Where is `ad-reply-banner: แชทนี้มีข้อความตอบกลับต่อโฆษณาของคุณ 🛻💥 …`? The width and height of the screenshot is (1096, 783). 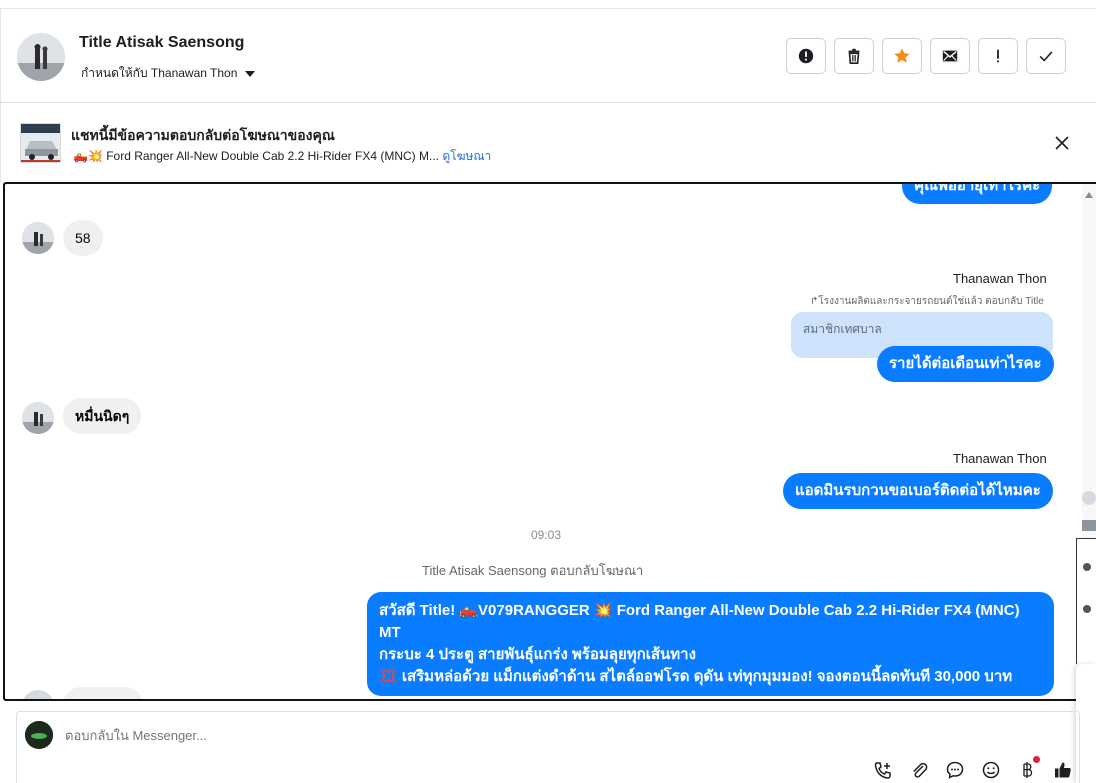 ad-reply-banner: แชทนี้มีข้อความตอบกลับต่อโฆษณาของคุณ 🛻💥 … is located at coordinates (548, 142).